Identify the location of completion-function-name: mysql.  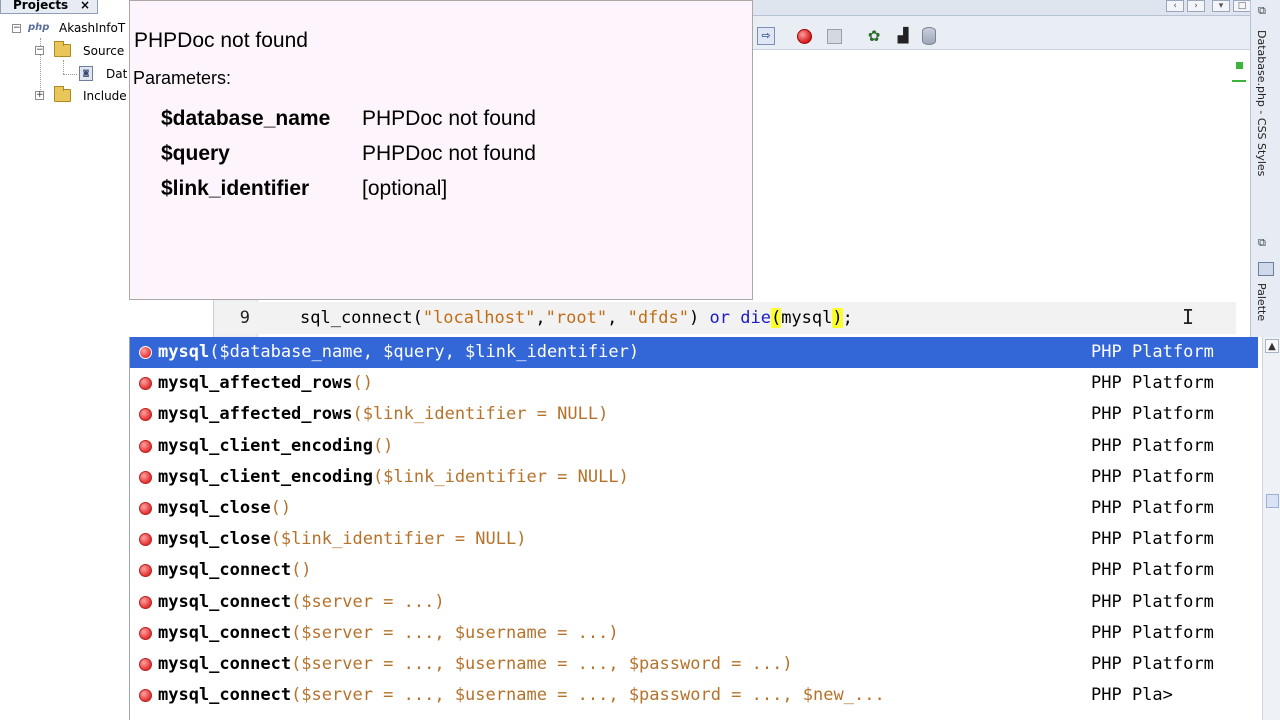
(184, 352).